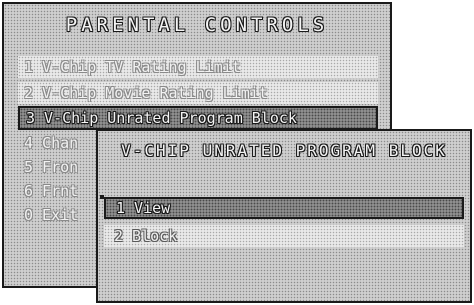 This screenshot has width=474, height=305. Describe the element at coordinates (198, 67) in the screenshot. I see `menu-item-tv-rating-limit: 1 V-Chip TV Rating Limit` at that location.